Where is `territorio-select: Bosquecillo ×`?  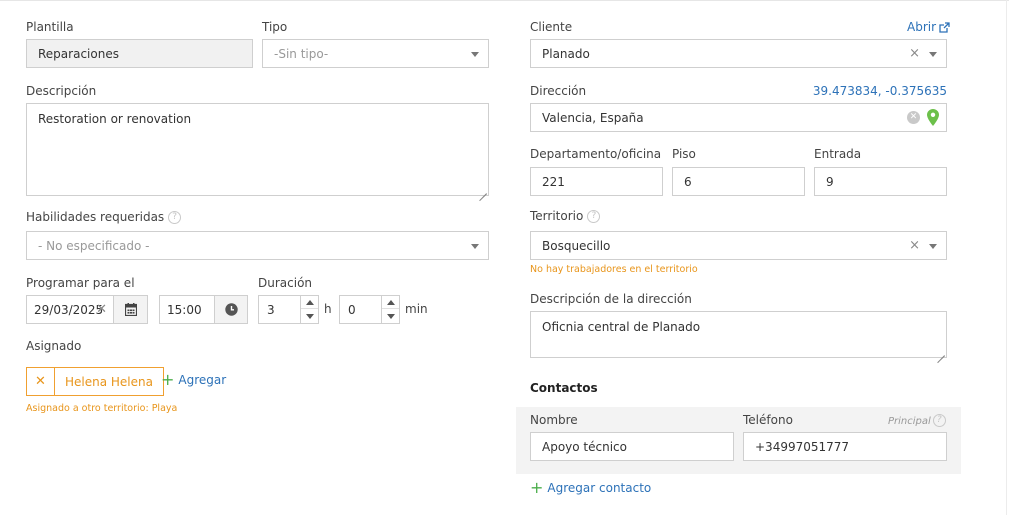 territorio-select: Bosquecillo × is located at coordinates (738, 245).